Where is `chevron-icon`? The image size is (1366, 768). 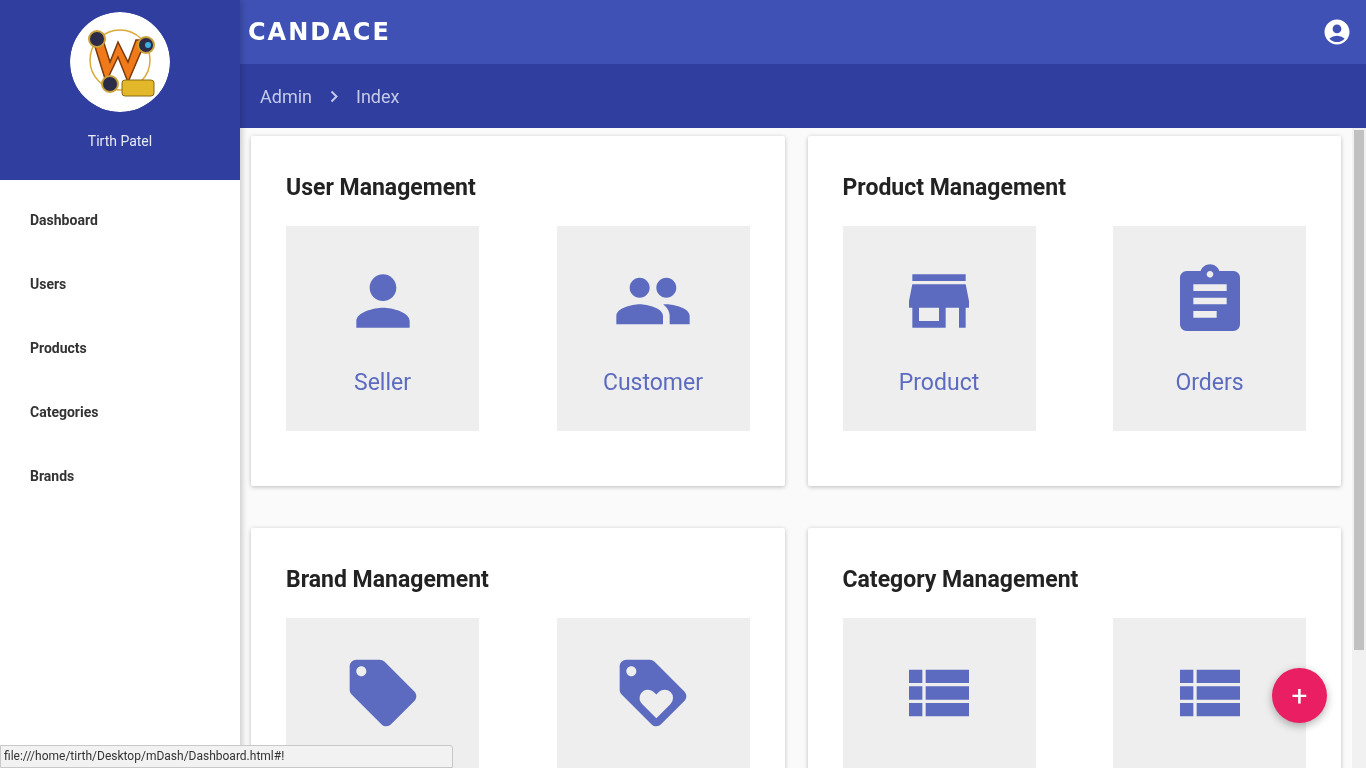
chevron-icon is located at coordinates (334, 96).